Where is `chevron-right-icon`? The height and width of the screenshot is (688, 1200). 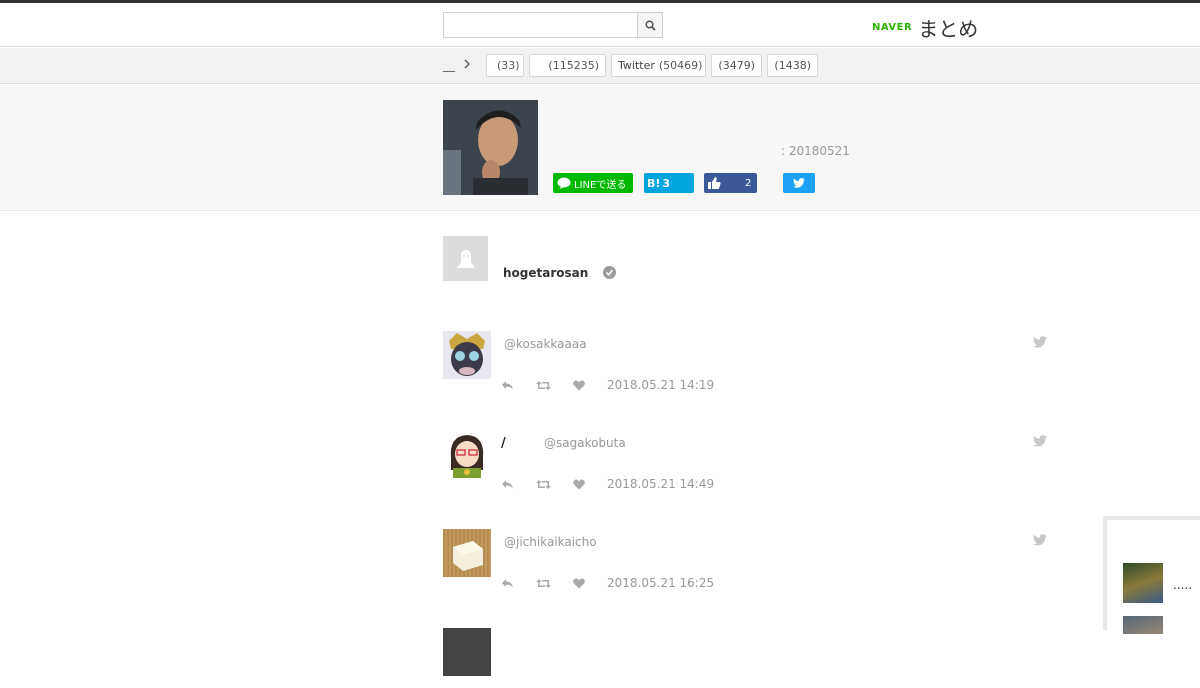
chevron-right-icon is located at coordinates (467, 64).